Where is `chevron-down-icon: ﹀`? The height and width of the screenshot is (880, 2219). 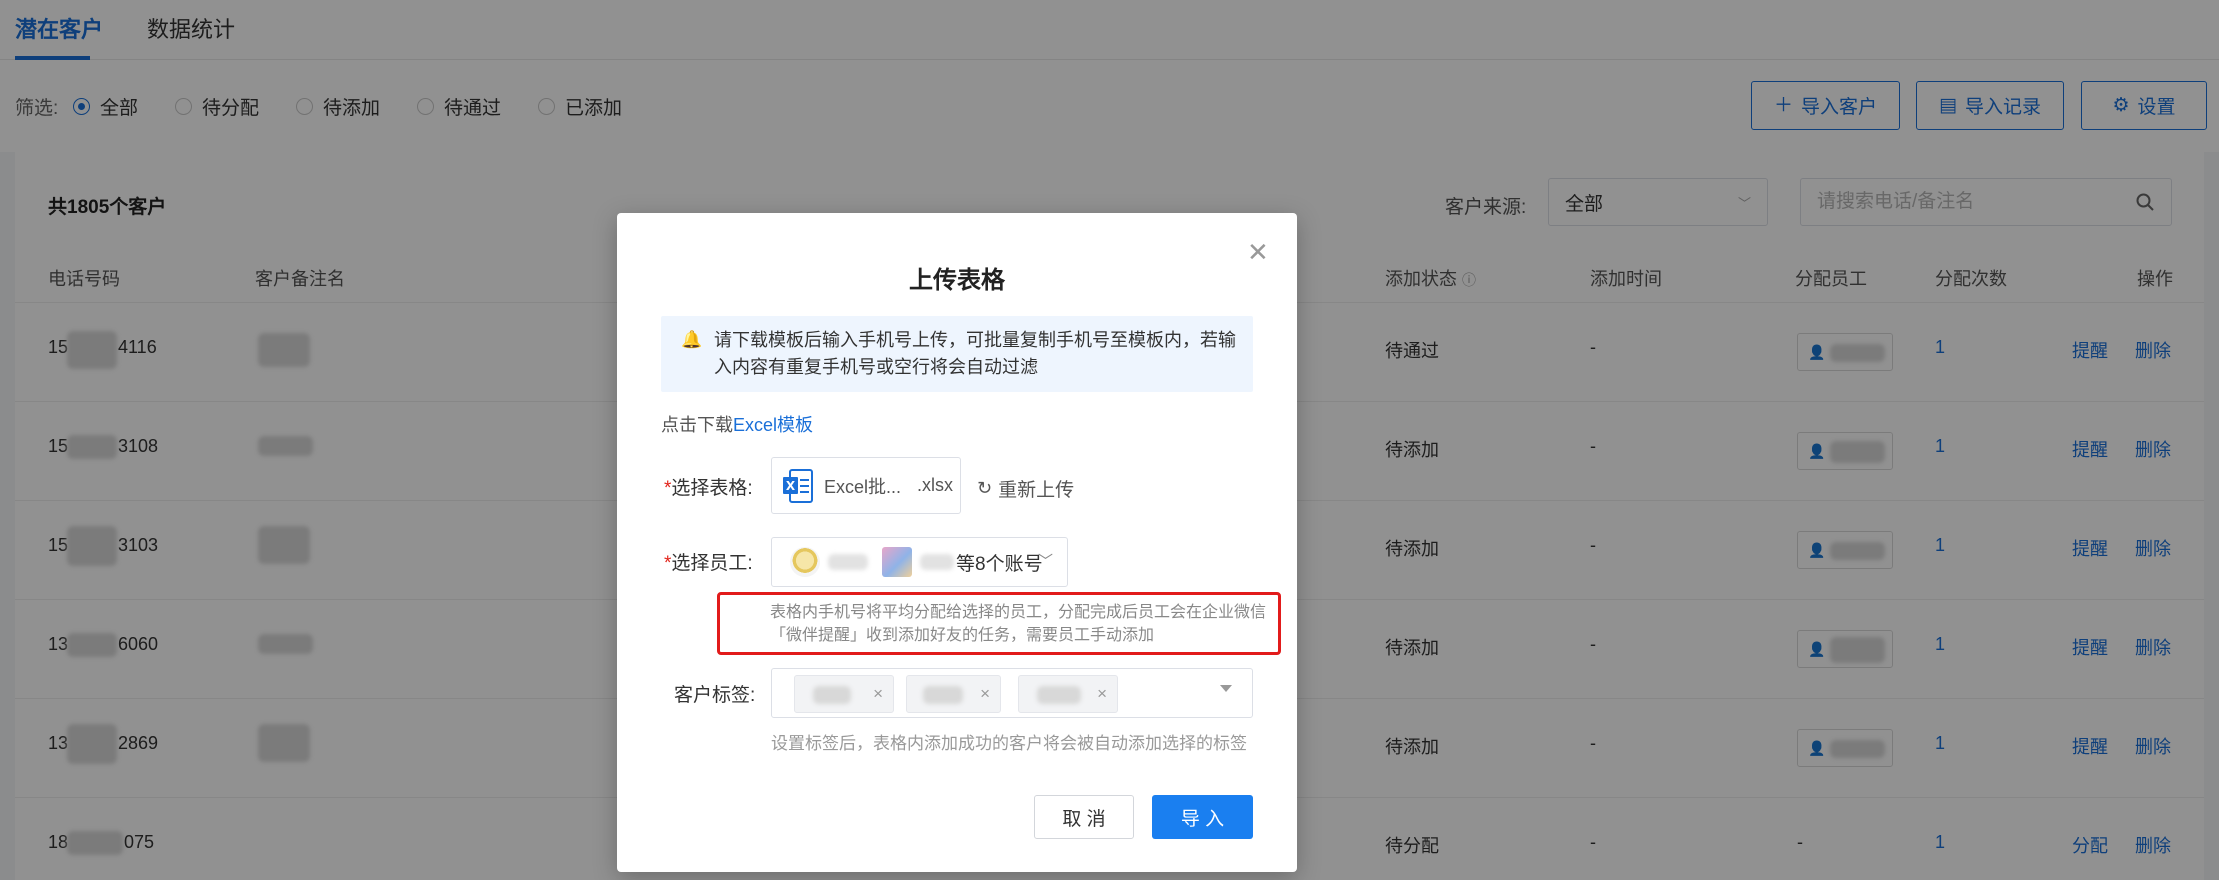 chevron-down-icon: ﹀ is located at coordinates (1045, 561).